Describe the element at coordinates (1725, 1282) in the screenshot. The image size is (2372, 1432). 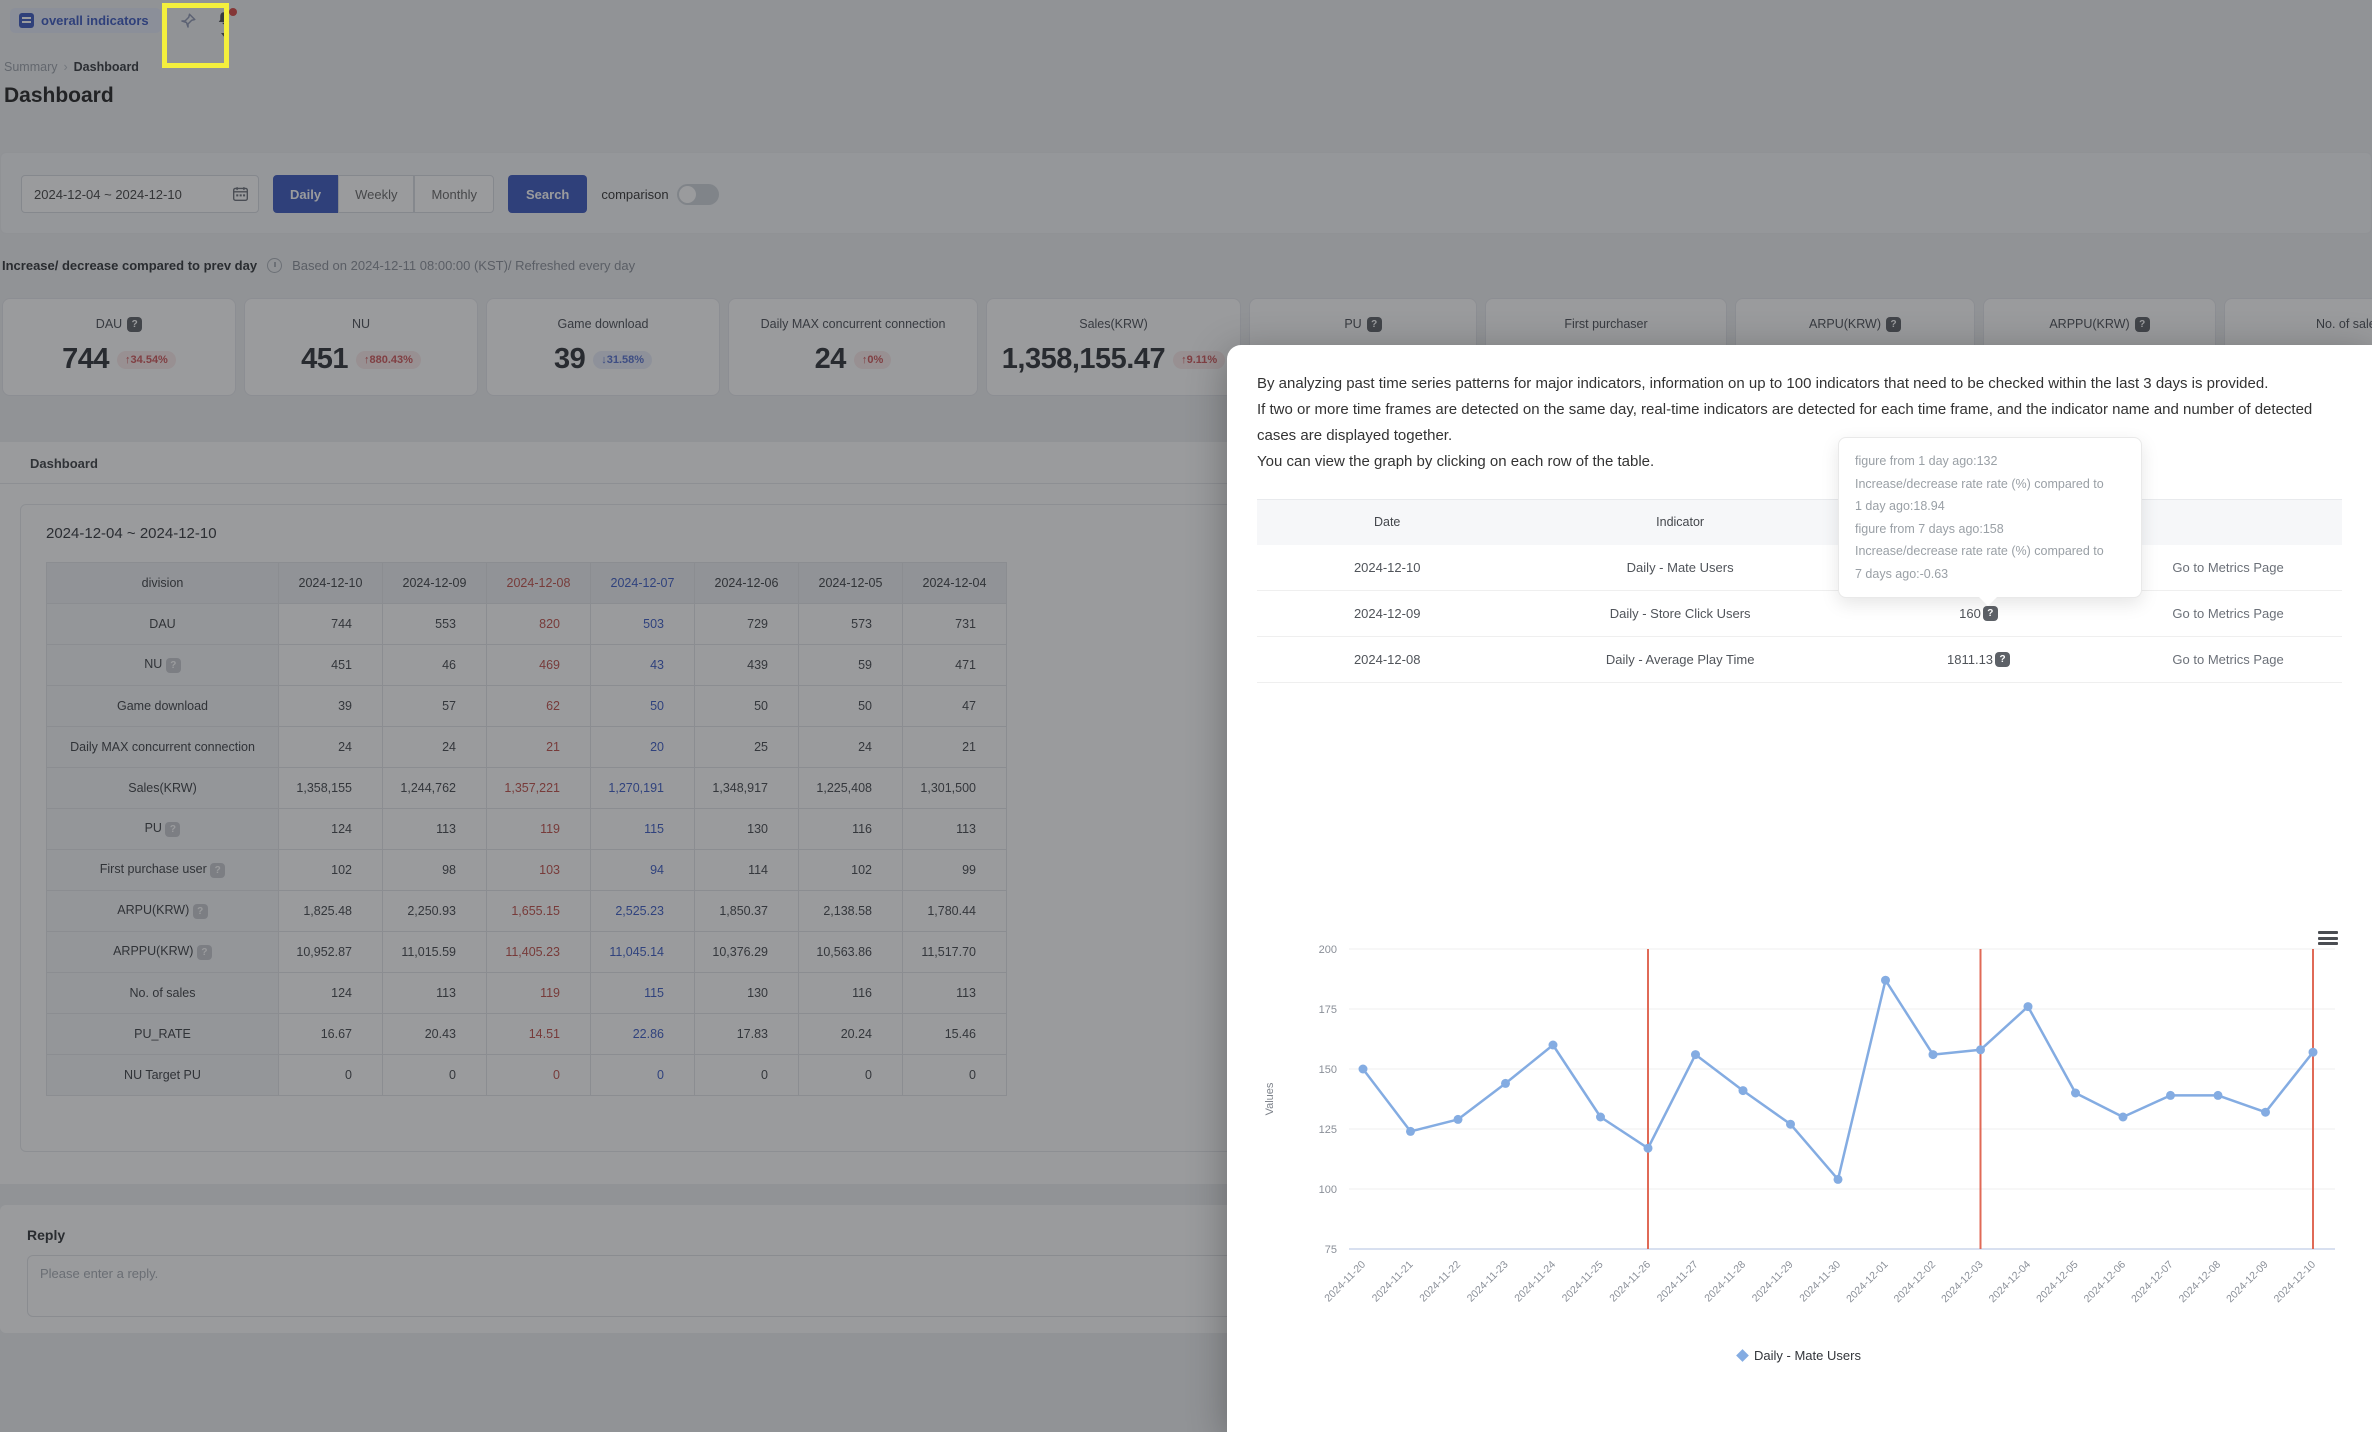
I see `svg-text: 2024-11-28` at that location.